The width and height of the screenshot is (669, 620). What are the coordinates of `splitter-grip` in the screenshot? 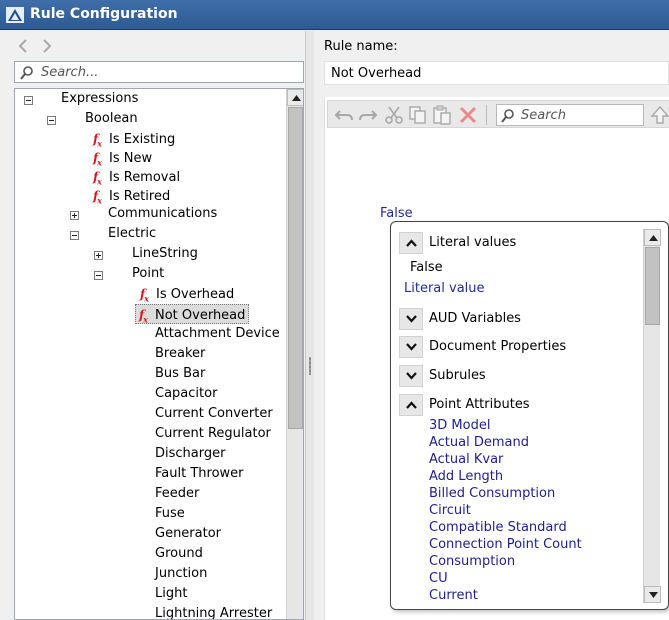 It's located at (310, 366).